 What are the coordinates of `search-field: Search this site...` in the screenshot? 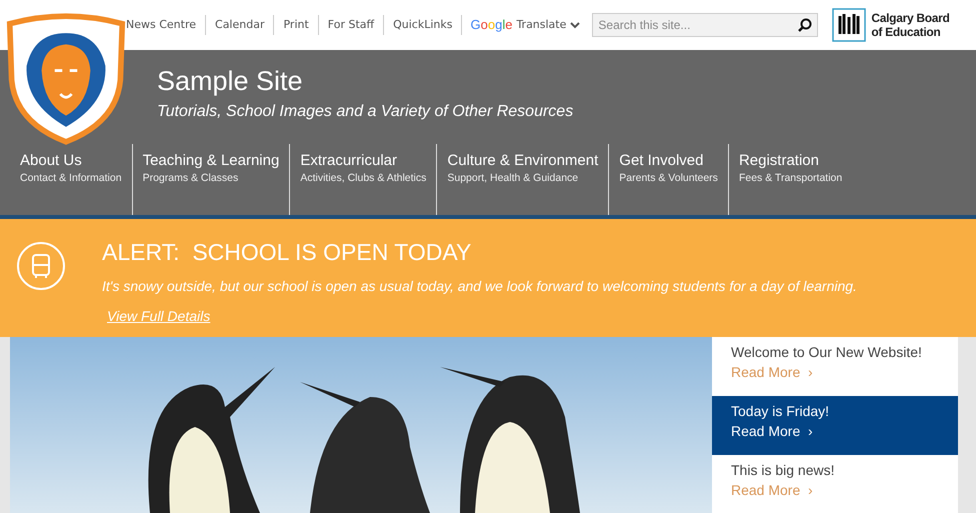 It's located at (705, 25).